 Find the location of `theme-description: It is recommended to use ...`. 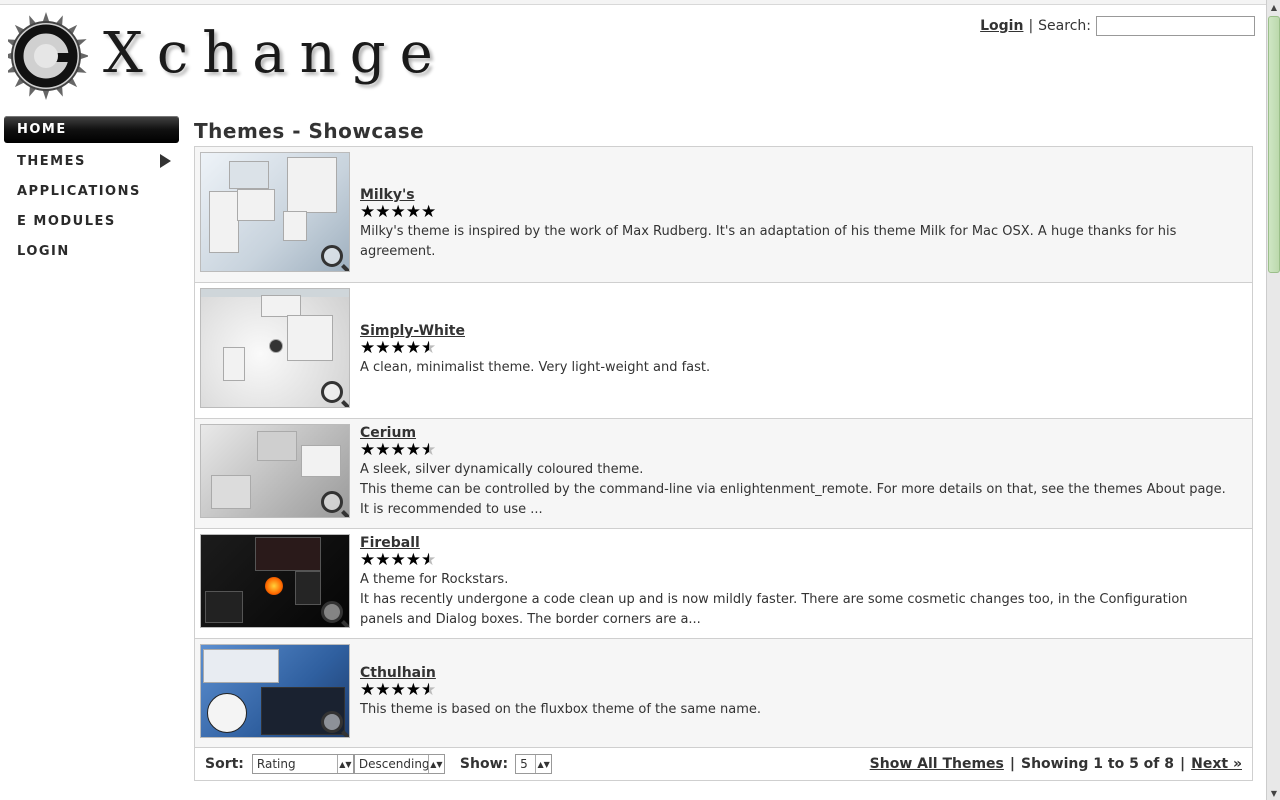

theme-description: It is recommended to use ... is located at coordinates (451, 509).